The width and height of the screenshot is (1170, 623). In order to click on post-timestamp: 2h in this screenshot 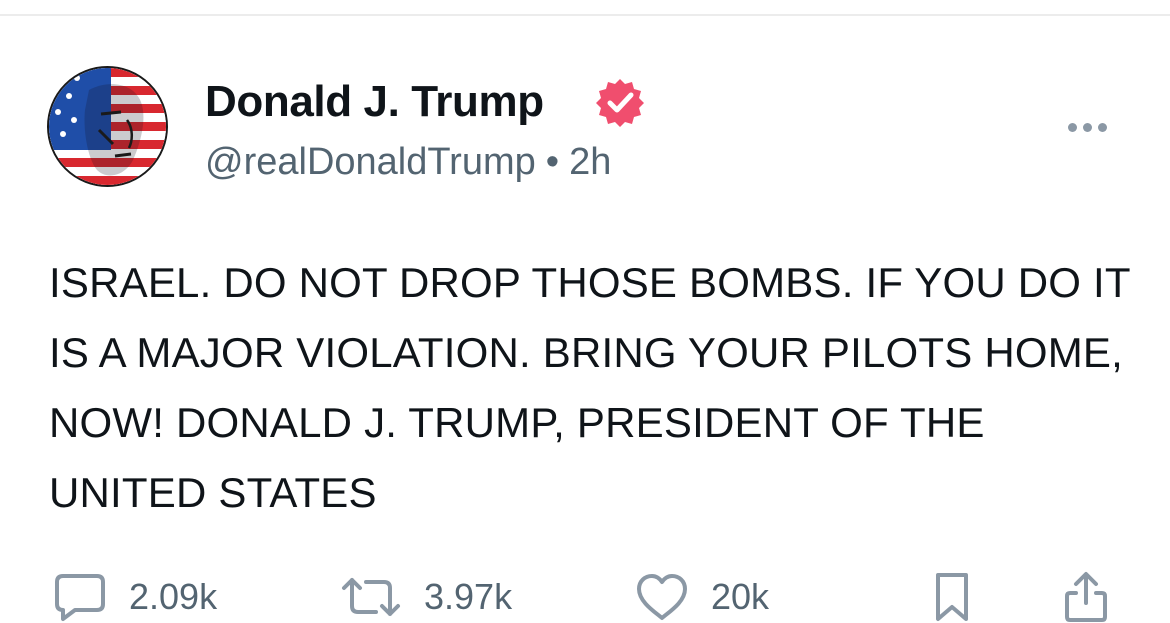, I will do `click(590, 162)`.